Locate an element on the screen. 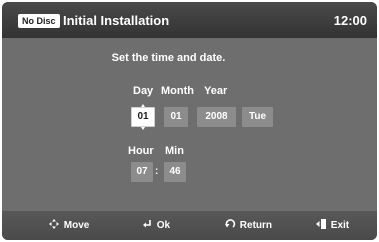  min-label: Min is located at coordinates (174, 151).